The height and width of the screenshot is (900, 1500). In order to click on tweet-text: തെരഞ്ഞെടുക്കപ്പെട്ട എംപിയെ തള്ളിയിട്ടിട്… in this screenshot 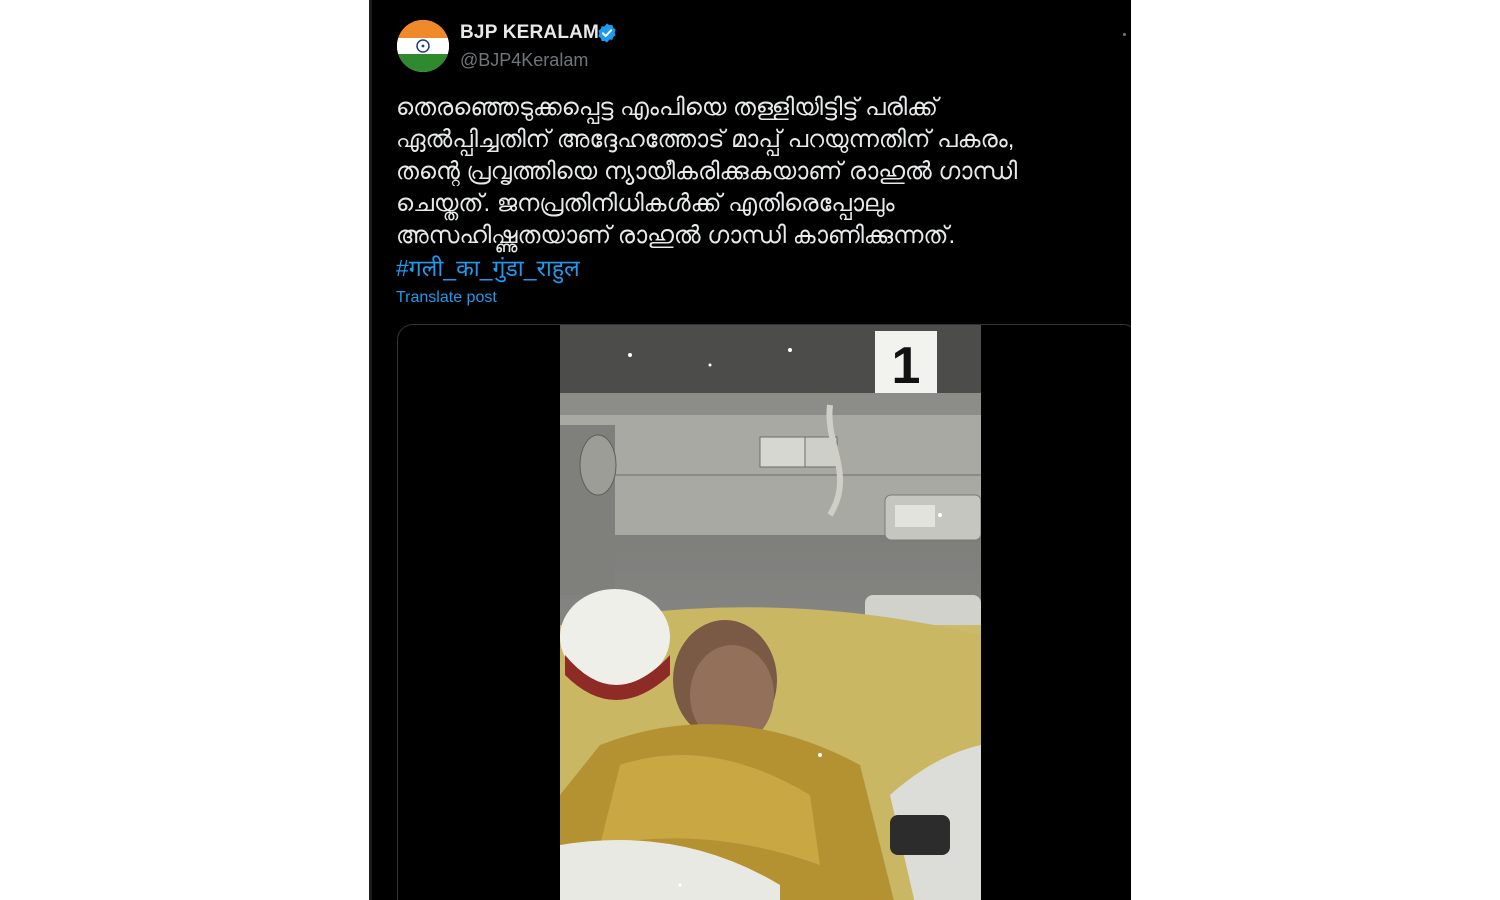, I will do `click(707, 171)`.